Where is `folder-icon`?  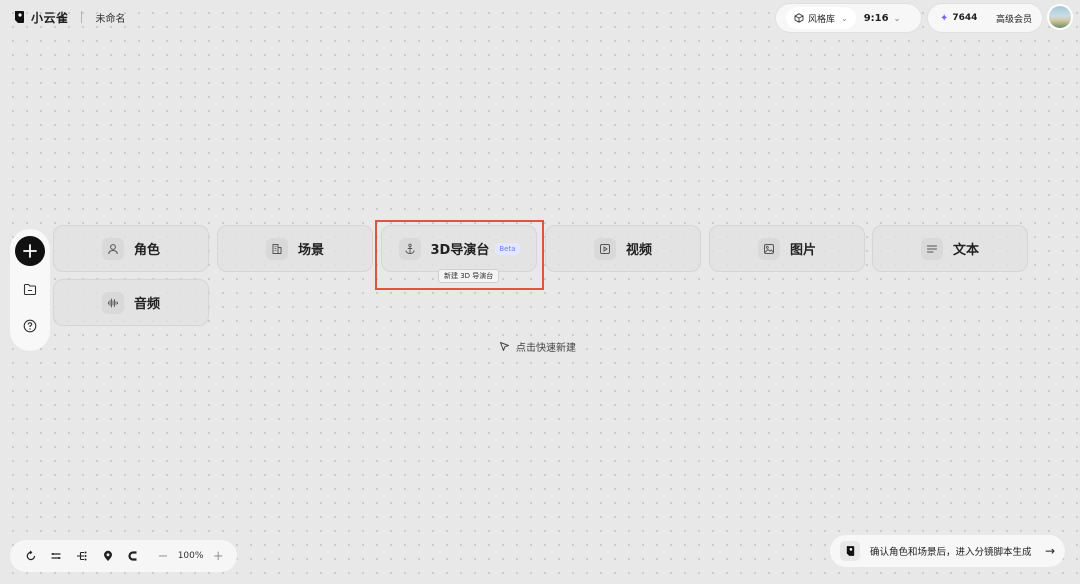
folder-icon is located at coordinates (30, 289).